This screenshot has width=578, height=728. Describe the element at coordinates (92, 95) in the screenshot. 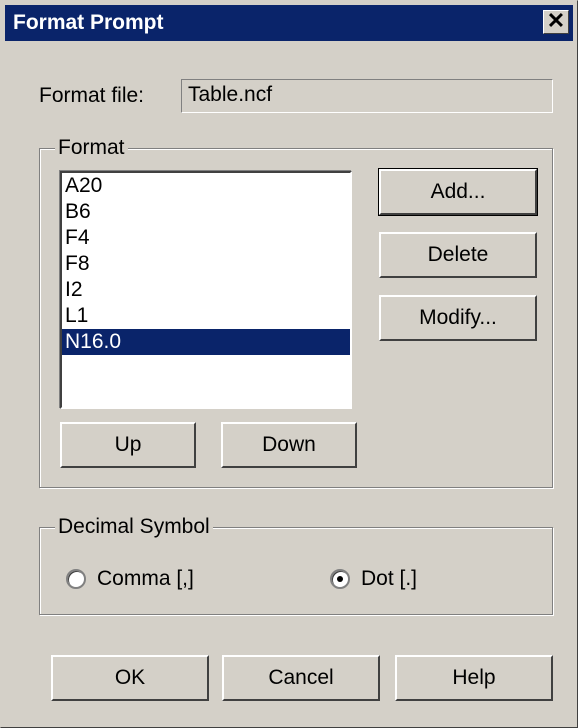

I see `format-file-label: Format file:` at that location.